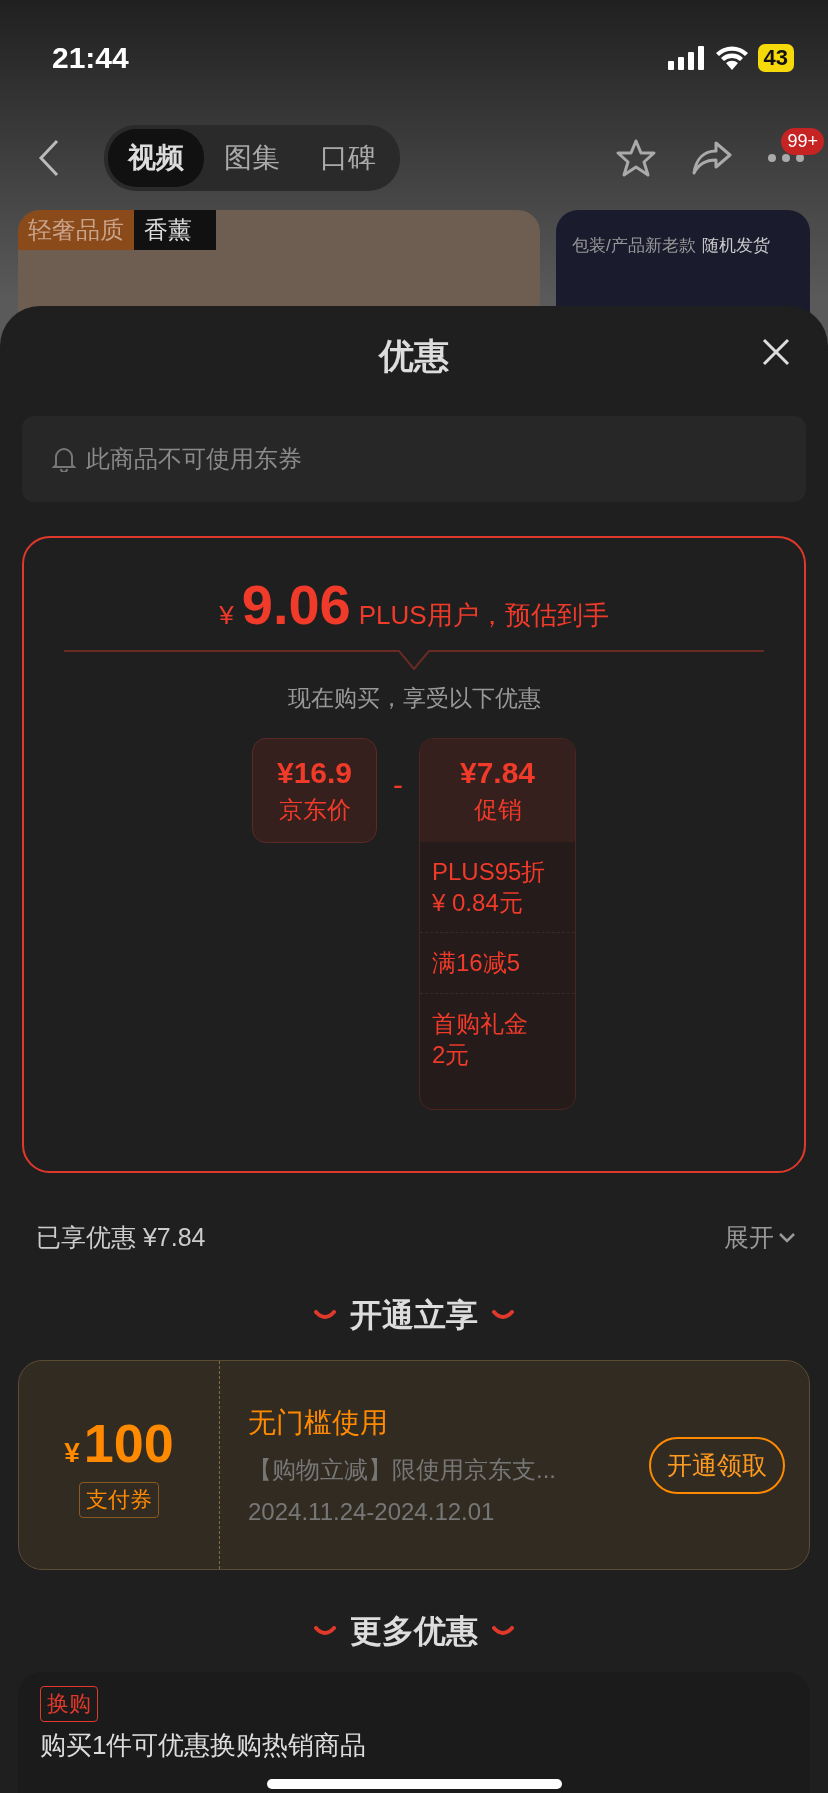 This screenshot has height=1793, width=828. What do you see at coordinates (497, 888) in the screenshot?
I see `discount-item: PLUS95折 ¥ 0.84元` at bounding box center [497, 888].